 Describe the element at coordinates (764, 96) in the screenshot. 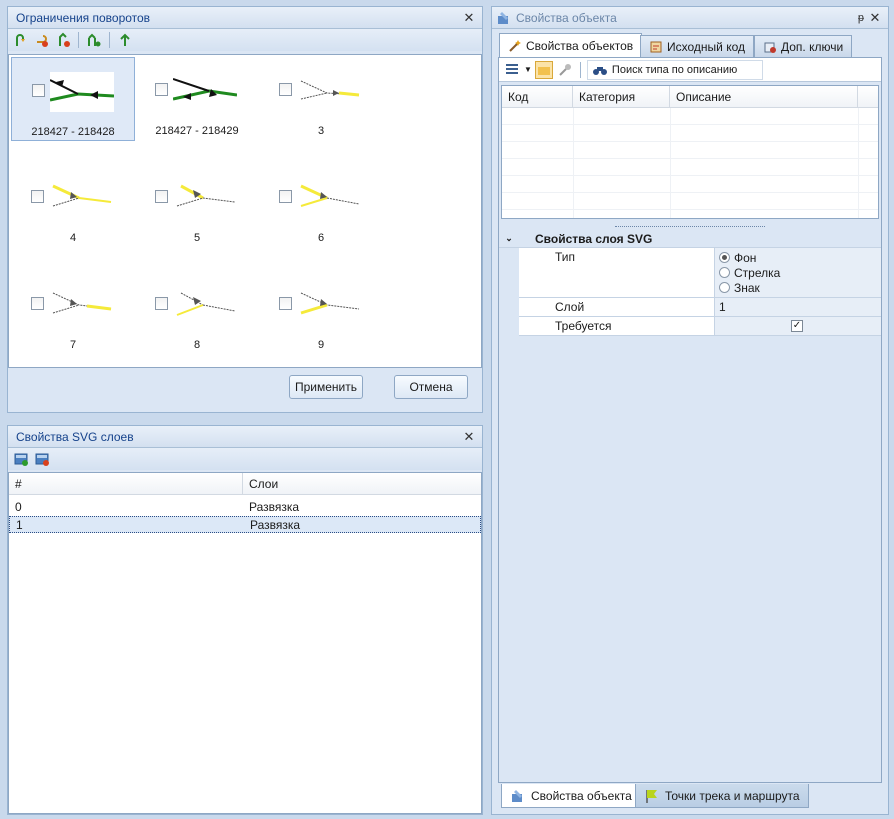

I see `column-header: Описание` at that location.